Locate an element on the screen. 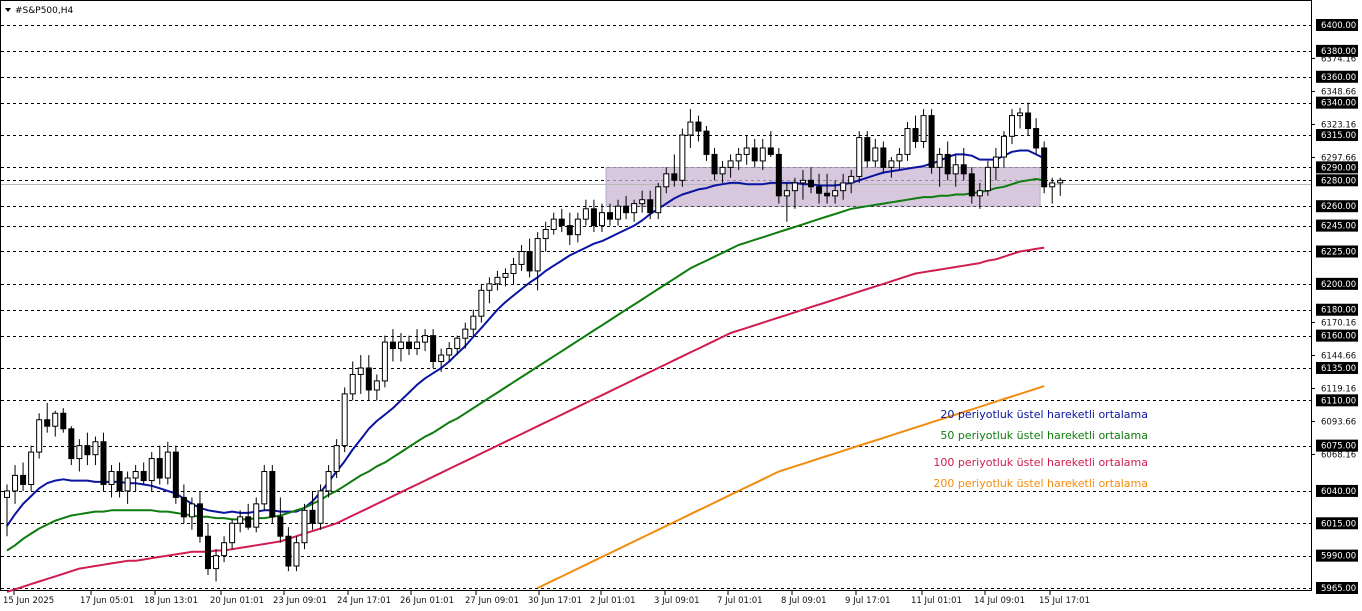  price-level-label: 5990.00 is located at coordinates (1338, 557).